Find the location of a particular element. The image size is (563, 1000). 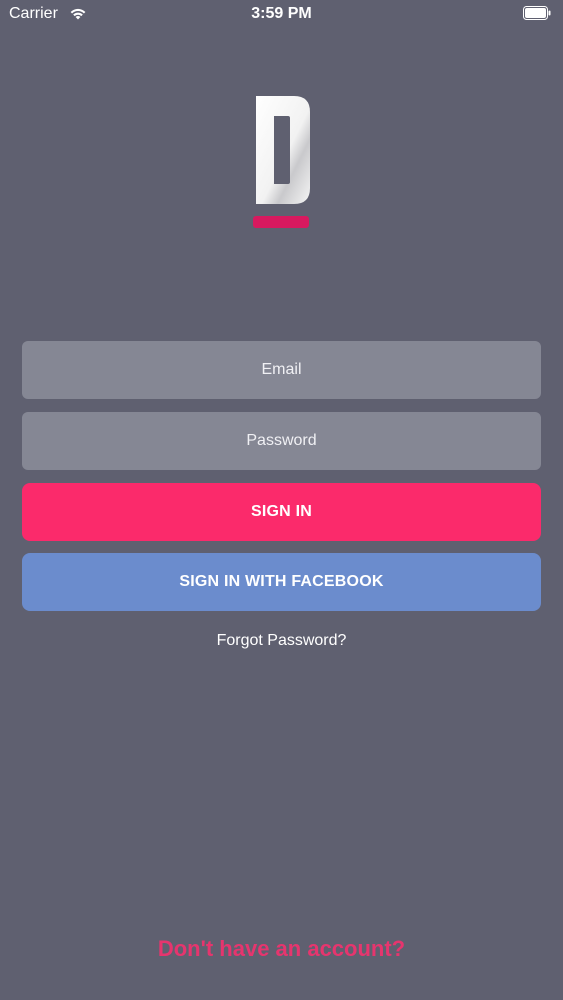

status-bar: Carrier 3:59 PM is located at coordinates (281, 15).